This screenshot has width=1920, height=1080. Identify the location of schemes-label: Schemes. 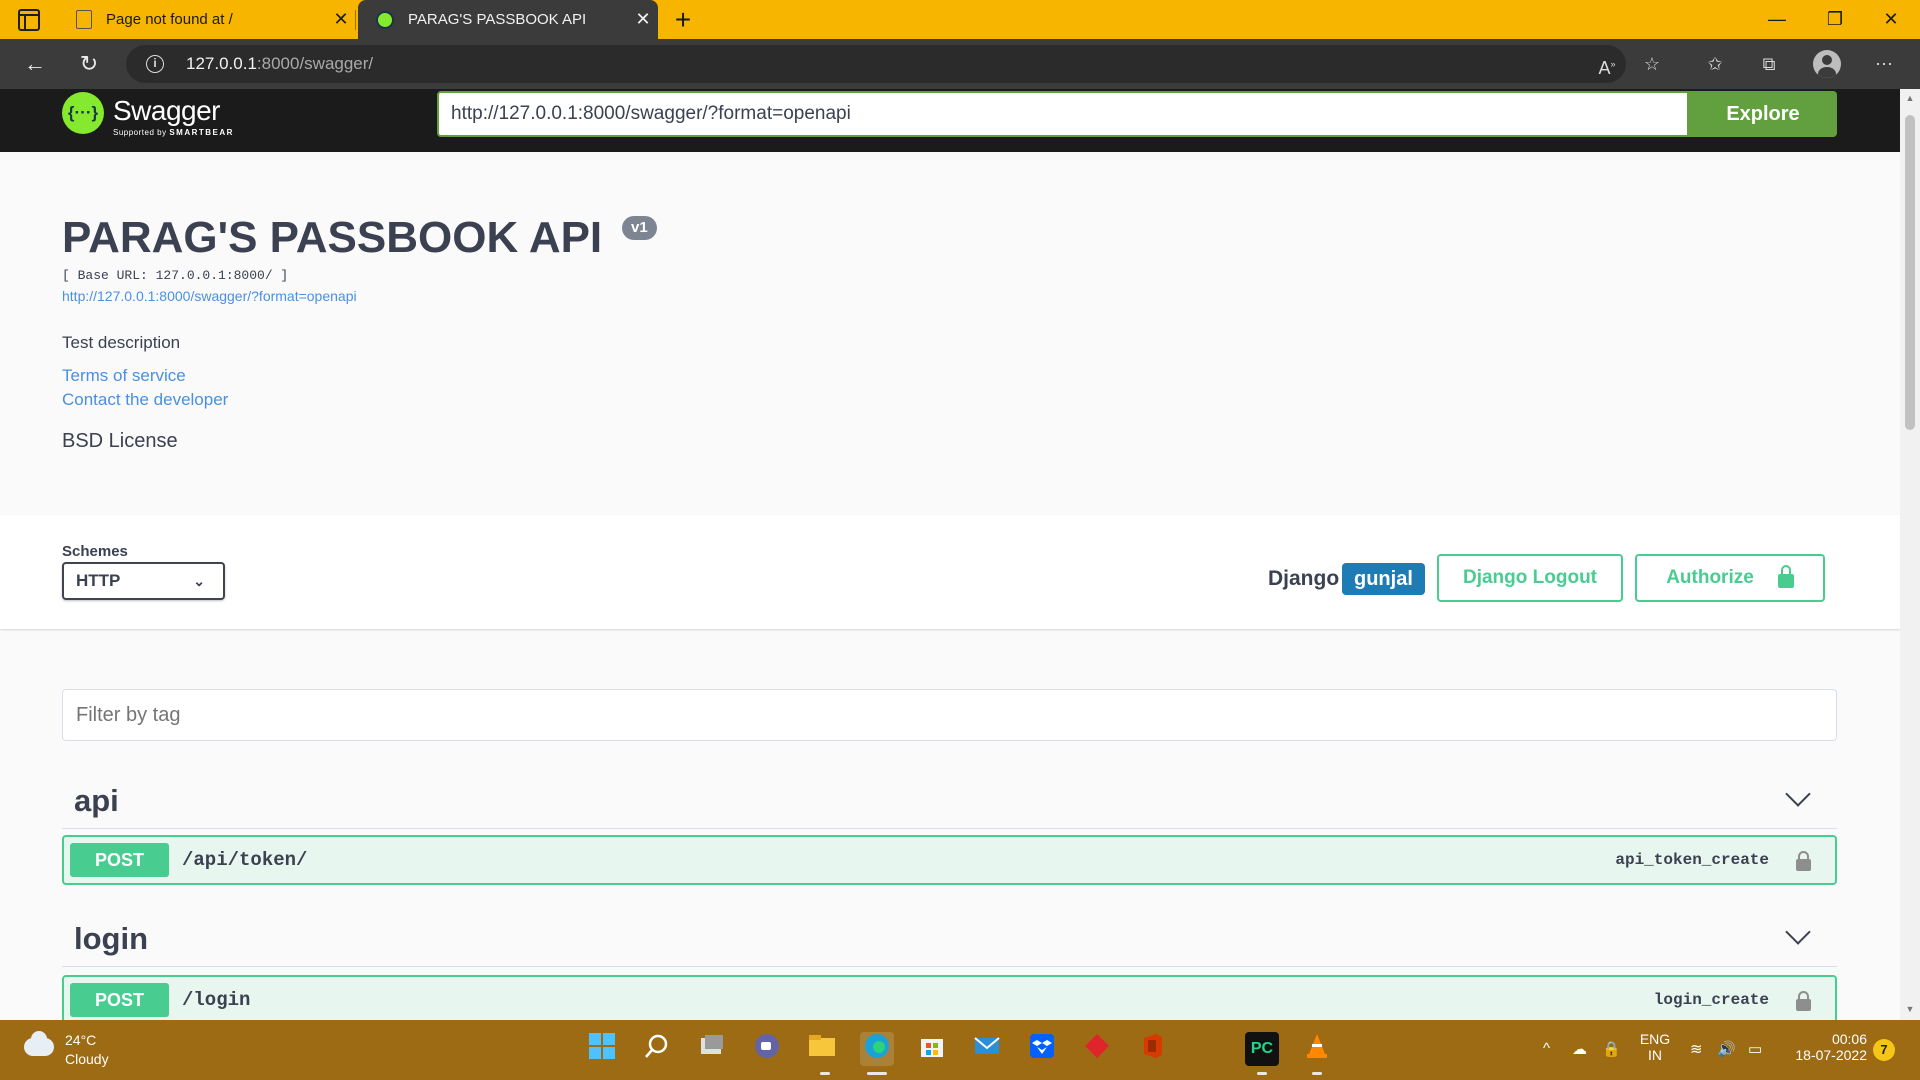
(95, 551).